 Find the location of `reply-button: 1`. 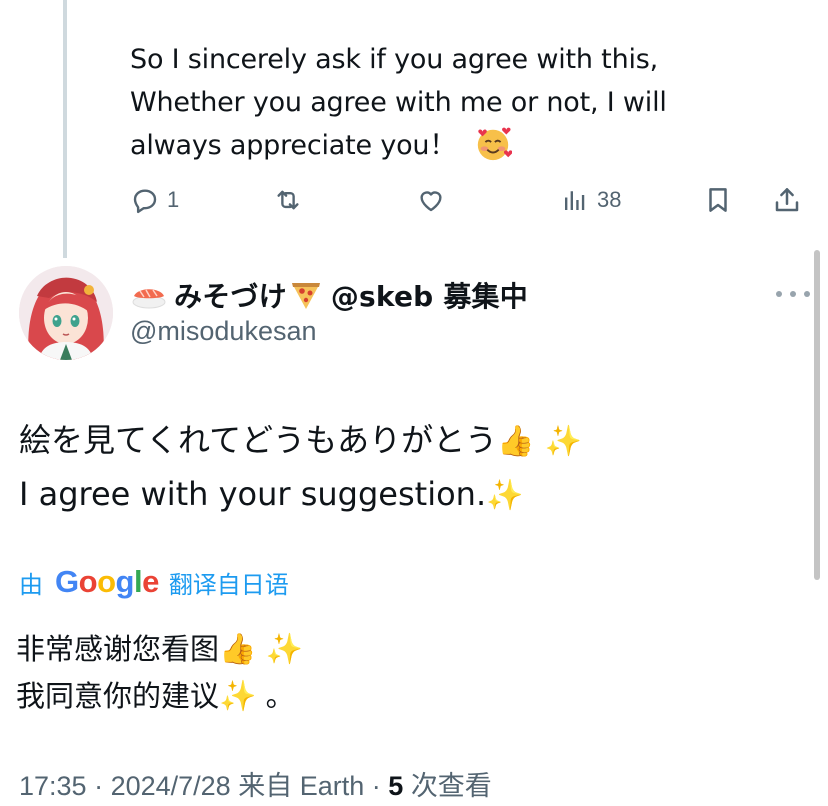

reply-button: 1 is located at coordinates (154, 200).